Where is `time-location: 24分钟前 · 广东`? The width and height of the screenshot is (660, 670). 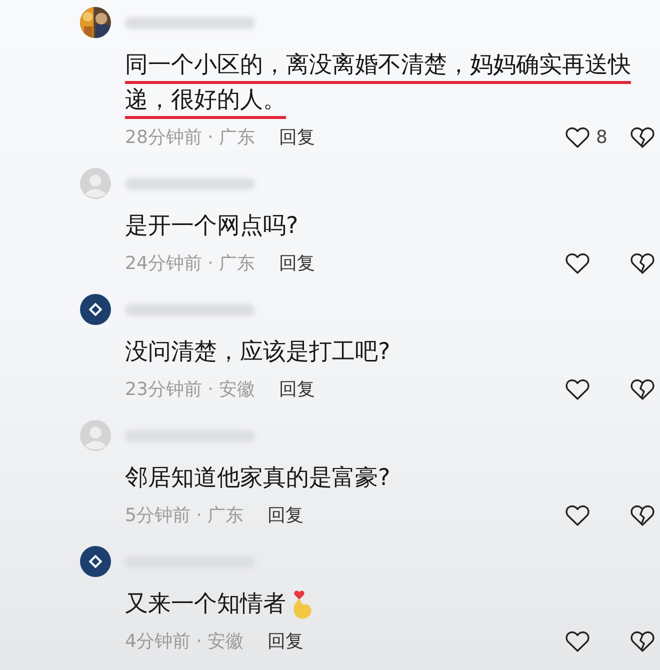
time-location: 24分钟前 · 广东 is located at coordinates (190, 263).